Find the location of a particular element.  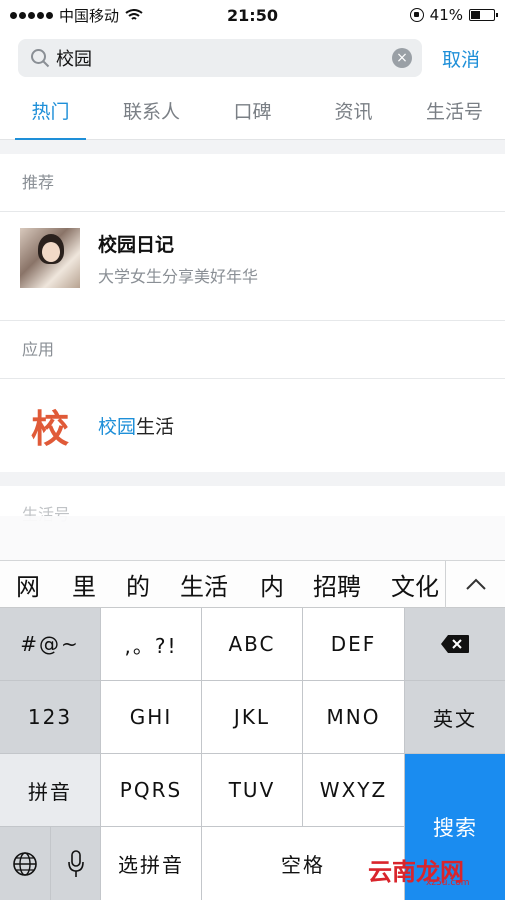

recommend-item-title: 校园日记 is located at coordinates (136, 244).